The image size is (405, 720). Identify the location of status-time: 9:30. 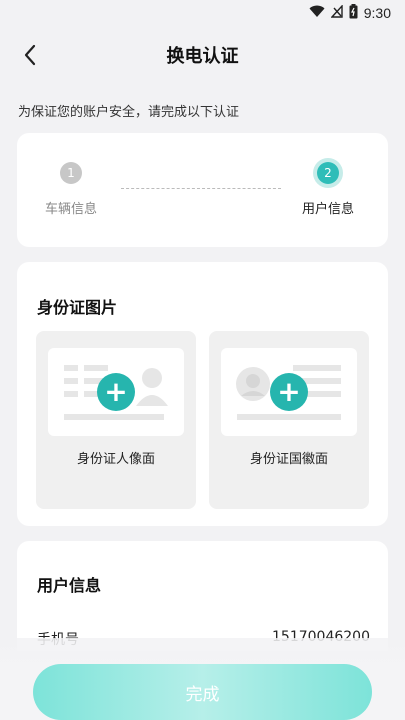
(377, 13).